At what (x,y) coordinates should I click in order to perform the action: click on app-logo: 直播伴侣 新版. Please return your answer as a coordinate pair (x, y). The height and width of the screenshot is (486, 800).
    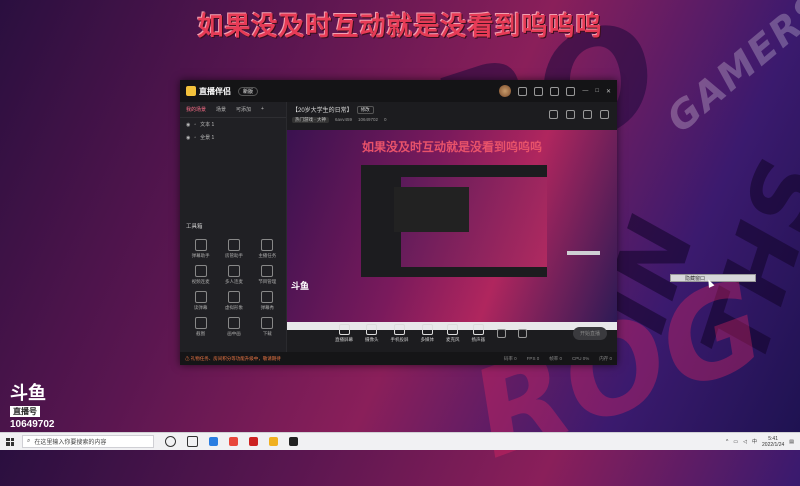
    Looking at the image, I should click on (222, 91).